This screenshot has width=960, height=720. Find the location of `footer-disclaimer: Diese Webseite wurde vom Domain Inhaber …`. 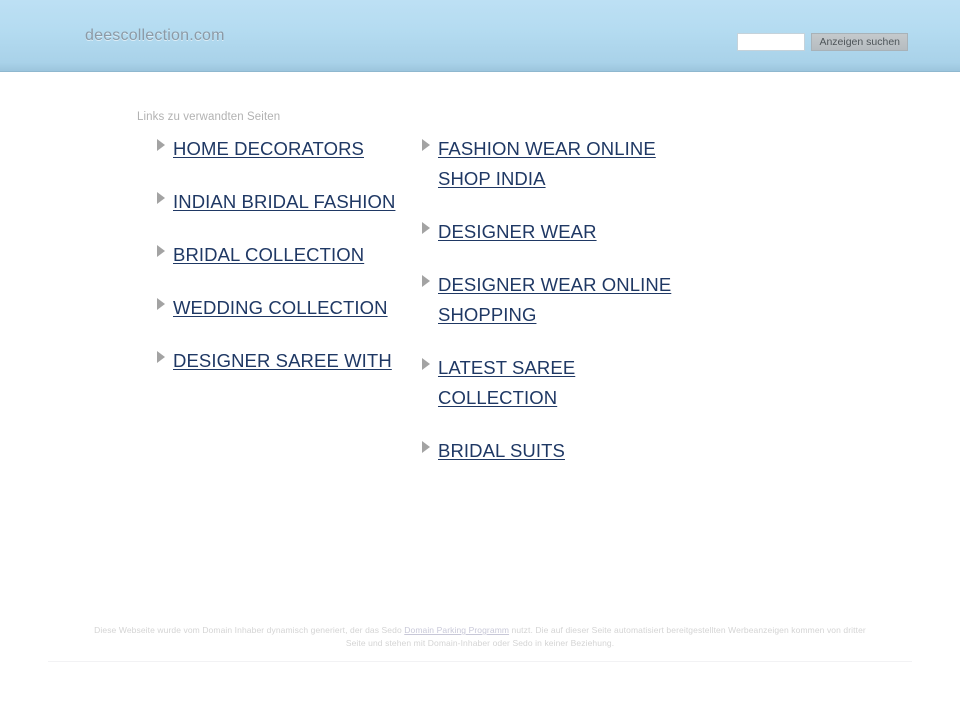

footer-disclaimer: Diese Webseite wurde vom Domain Inhaber … is located at coordinates (480, 637).